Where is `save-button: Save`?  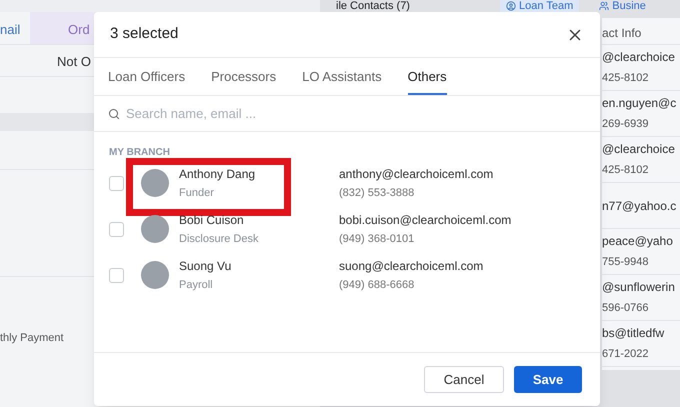
save-button: Save is located at coordinates (548, 379).